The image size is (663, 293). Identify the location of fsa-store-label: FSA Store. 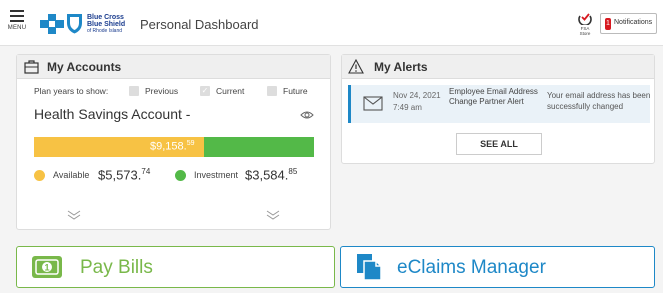
(585, 31).